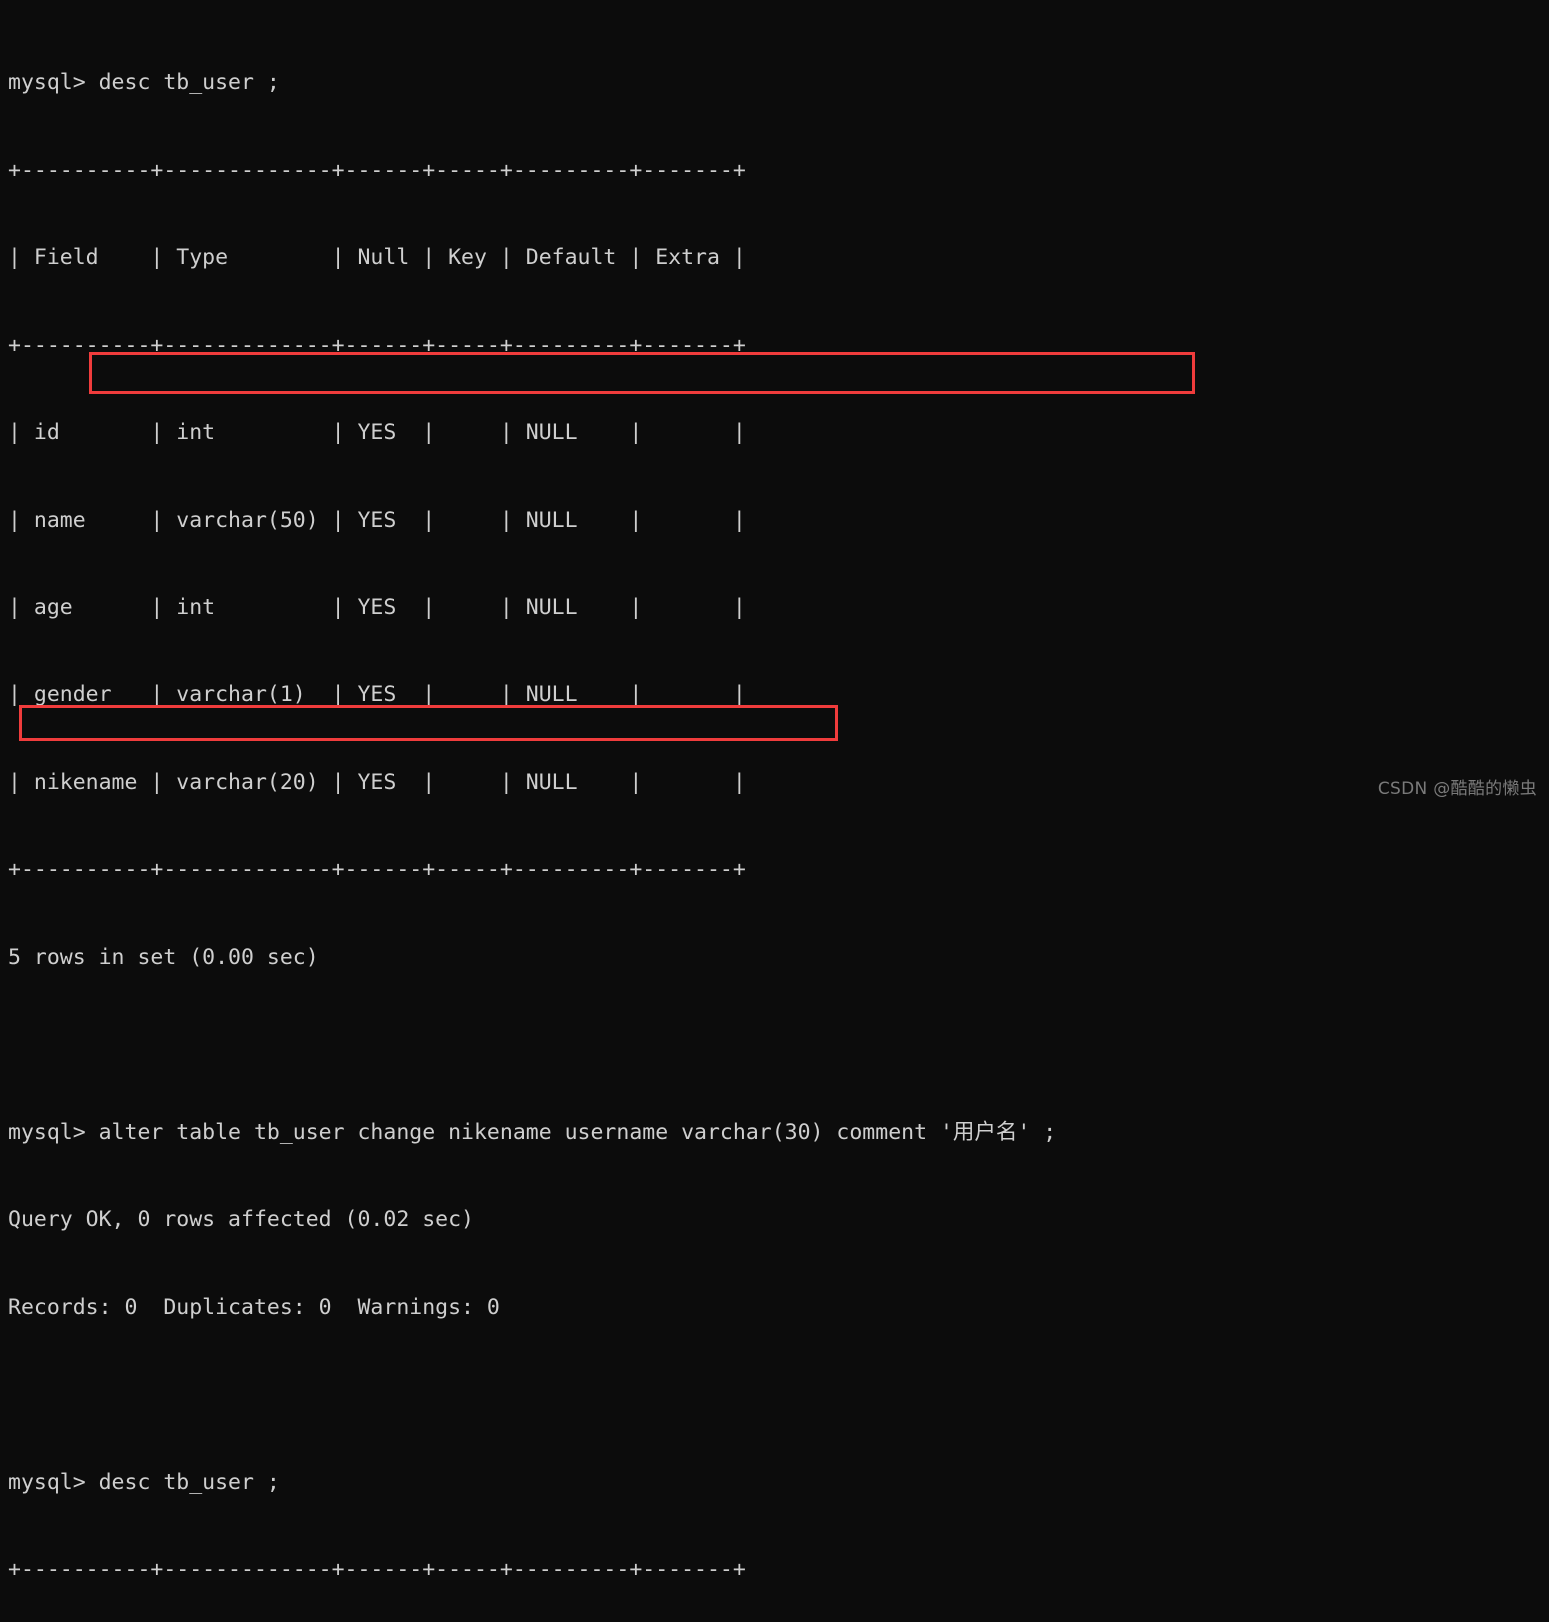 Image resolution: width=1549 pixels, height=1622 pixels. Describe the element at coordinates (254, 1307) in the screenshot. I see `terminal-line-records: Records: 0 Duplicates: 0 Warnings: 0` at that location.